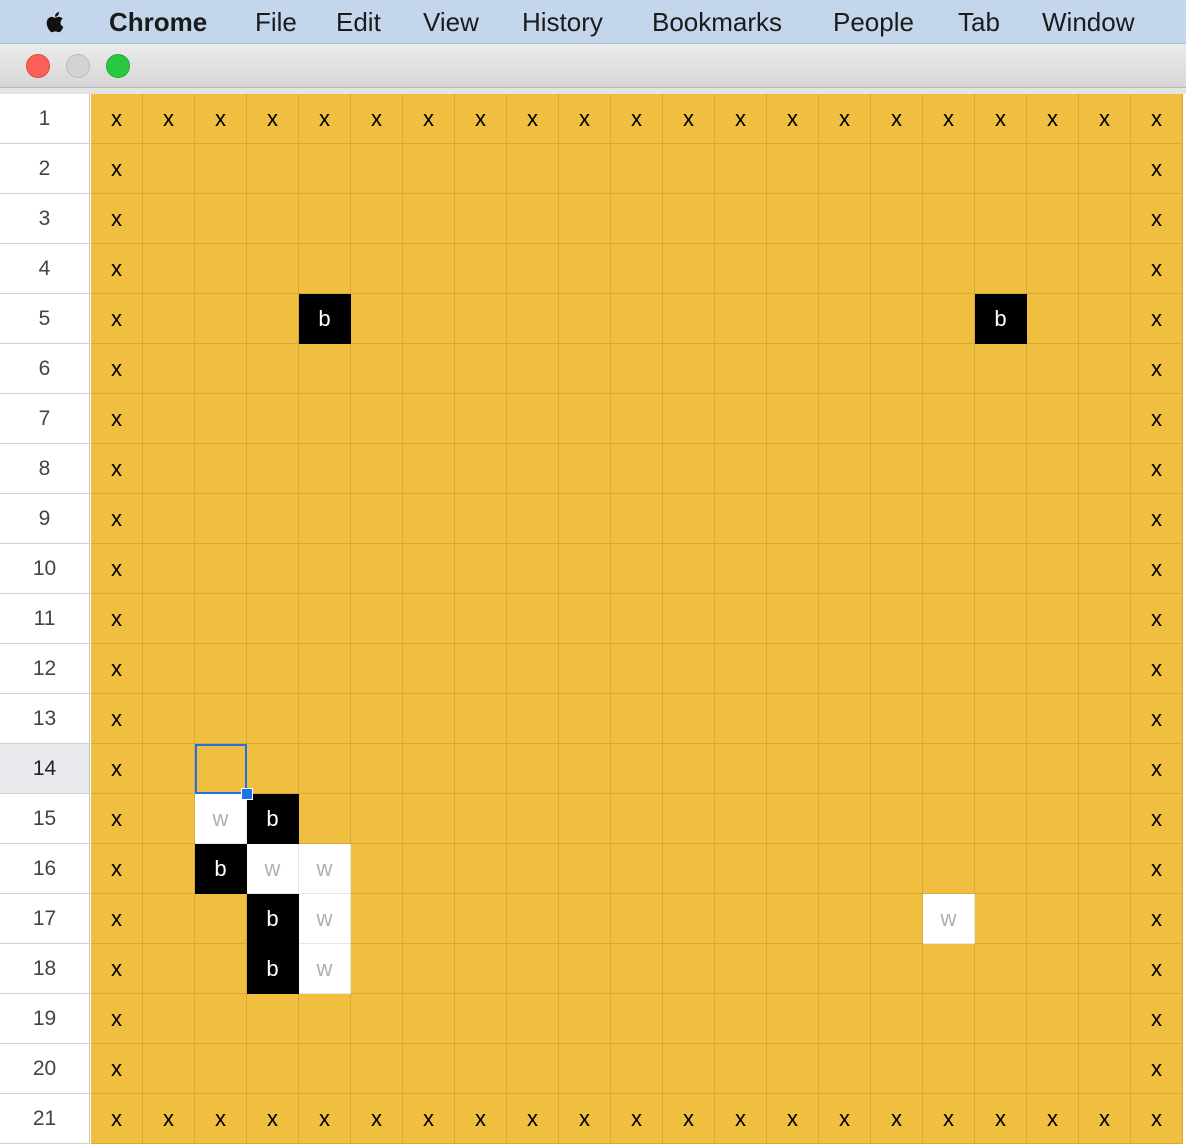 The image size is (1186, 1146). Describe the element at coordinates (1088, 22) in the screenshot. I see `menu-window: Window` at that location.